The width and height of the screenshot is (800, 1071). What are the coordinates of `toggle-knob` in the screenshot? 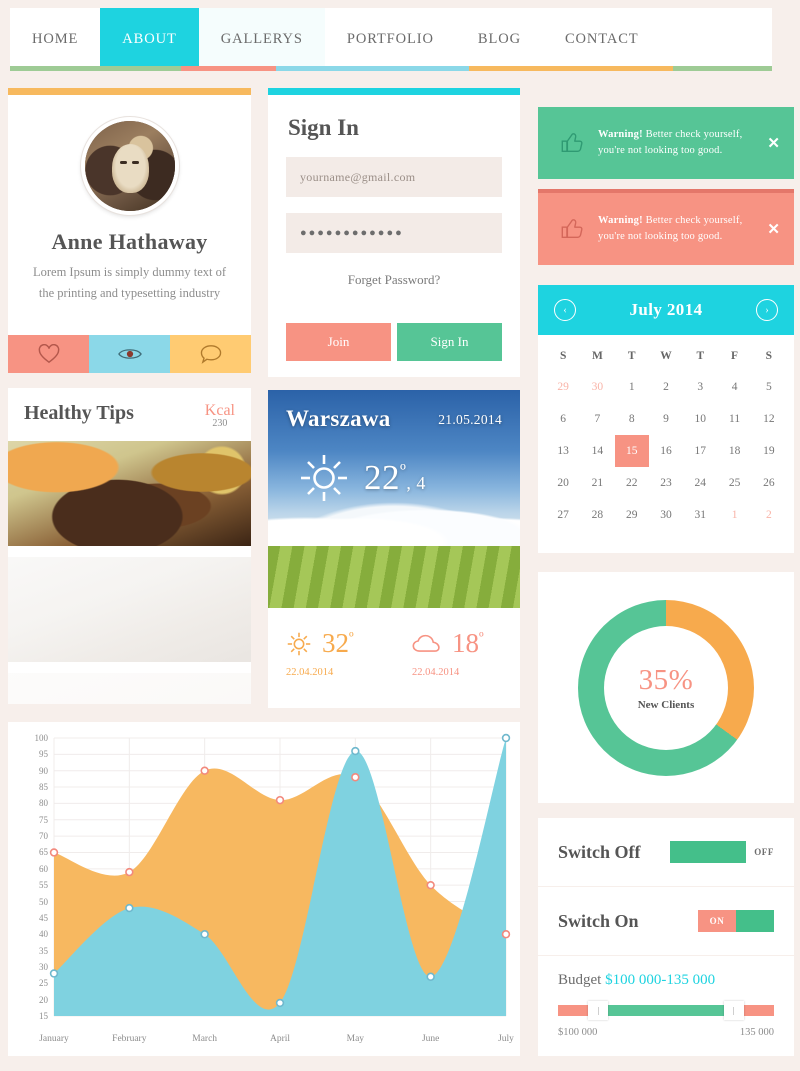 It's located at (755, 921).